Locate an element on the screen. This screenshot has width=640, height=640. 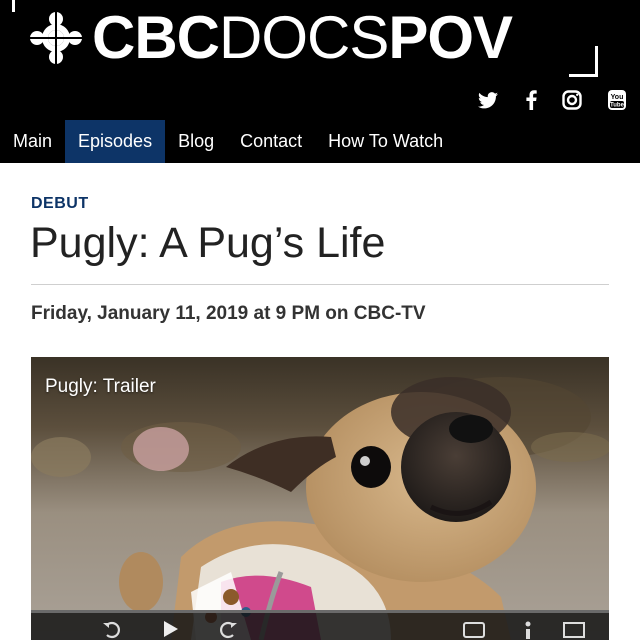
site-logo: CBC DOCS POV is located at coordinates (302, 38).